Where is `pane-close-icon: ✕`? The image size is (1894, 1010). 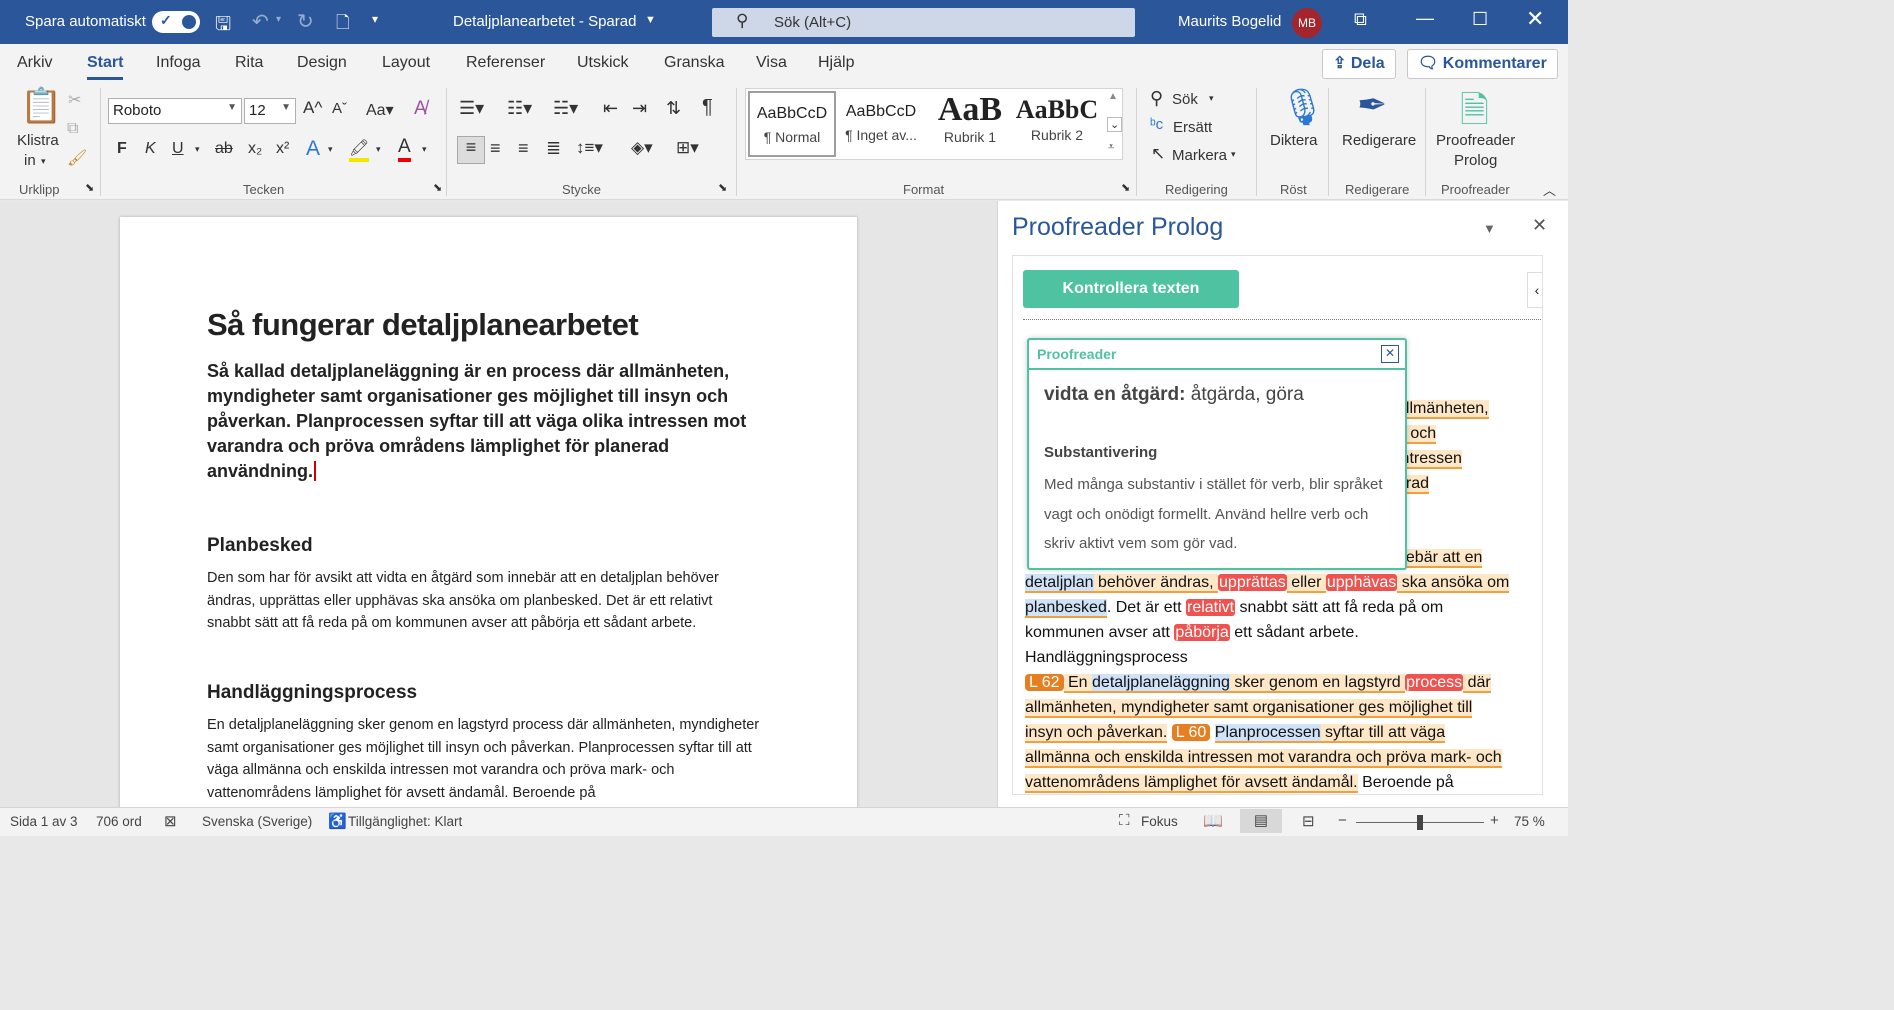
pane-close-icon: ✕ is located at coordinates (1539, 225).